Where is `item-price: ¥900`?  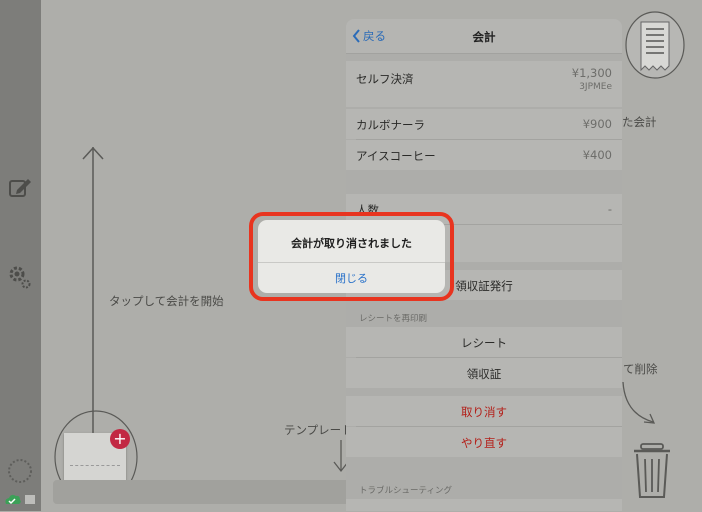
item-price: ¥900 is located at coordinates (597, 124).